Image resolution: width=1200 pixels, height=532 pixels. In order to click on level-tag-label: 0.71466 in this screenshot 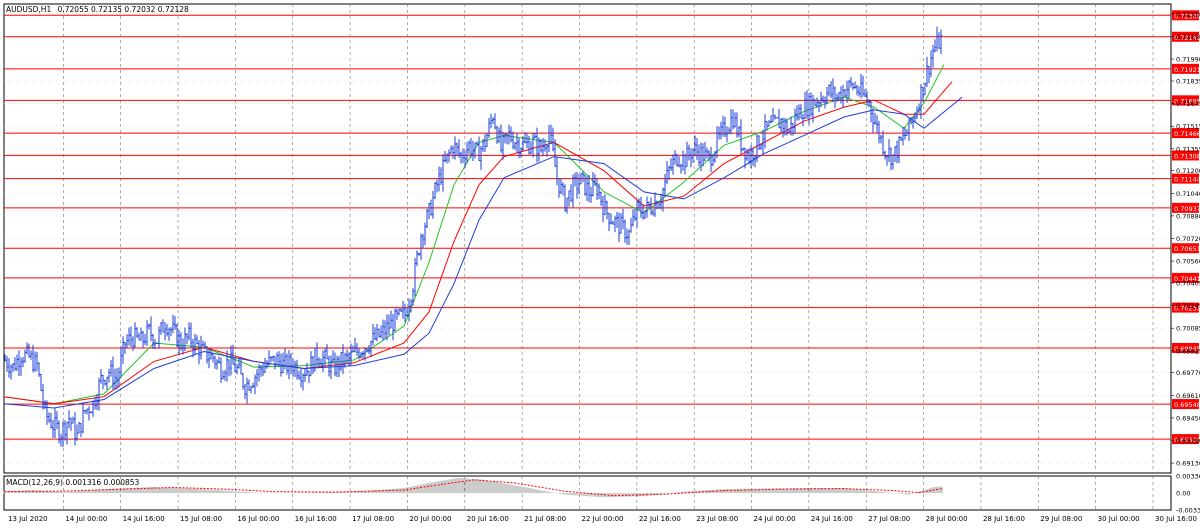, I will do `click(1187, 134)`.